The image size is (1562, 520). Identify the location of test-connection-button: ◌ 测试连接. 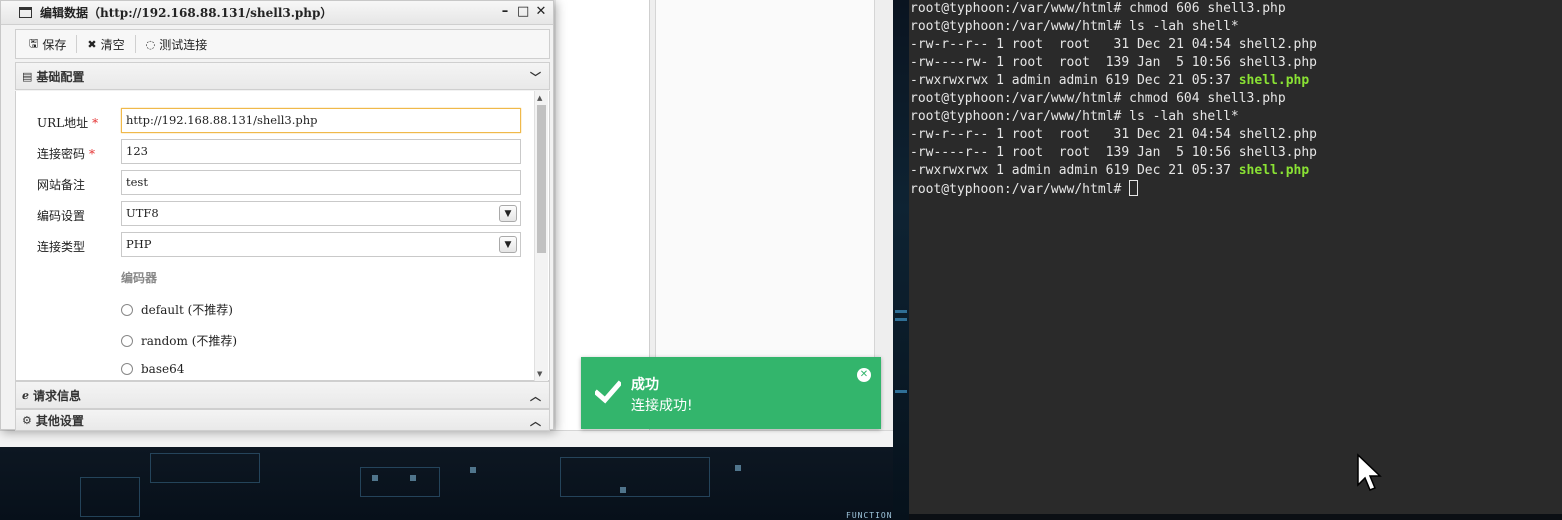
(177, 44).